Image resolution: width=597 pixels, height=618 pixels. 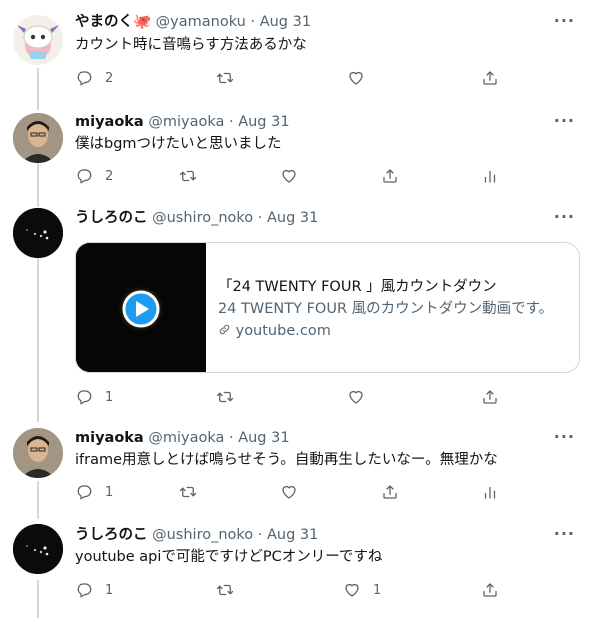 I want to click on card-domain: youtube.com, so click(x=385, y=331).